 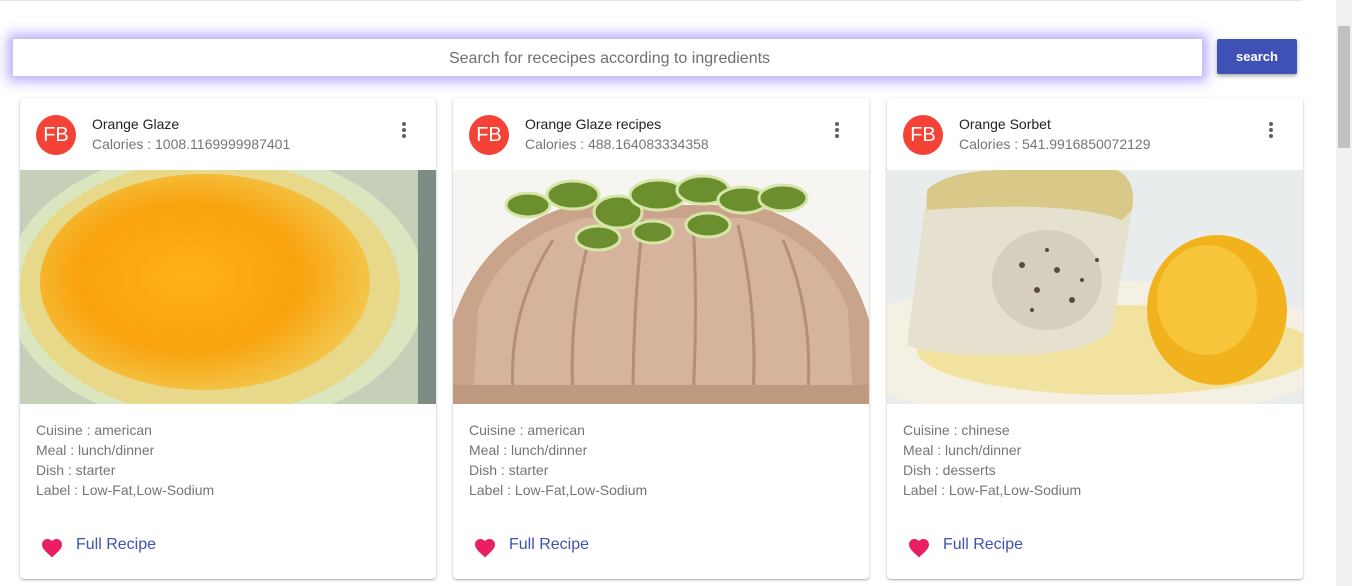 What do you see at coordinates (191, 144) in the screenshot?
I see `recipe-calories: Calories : 1008.1169999987401` at bounding box center [191, 144].